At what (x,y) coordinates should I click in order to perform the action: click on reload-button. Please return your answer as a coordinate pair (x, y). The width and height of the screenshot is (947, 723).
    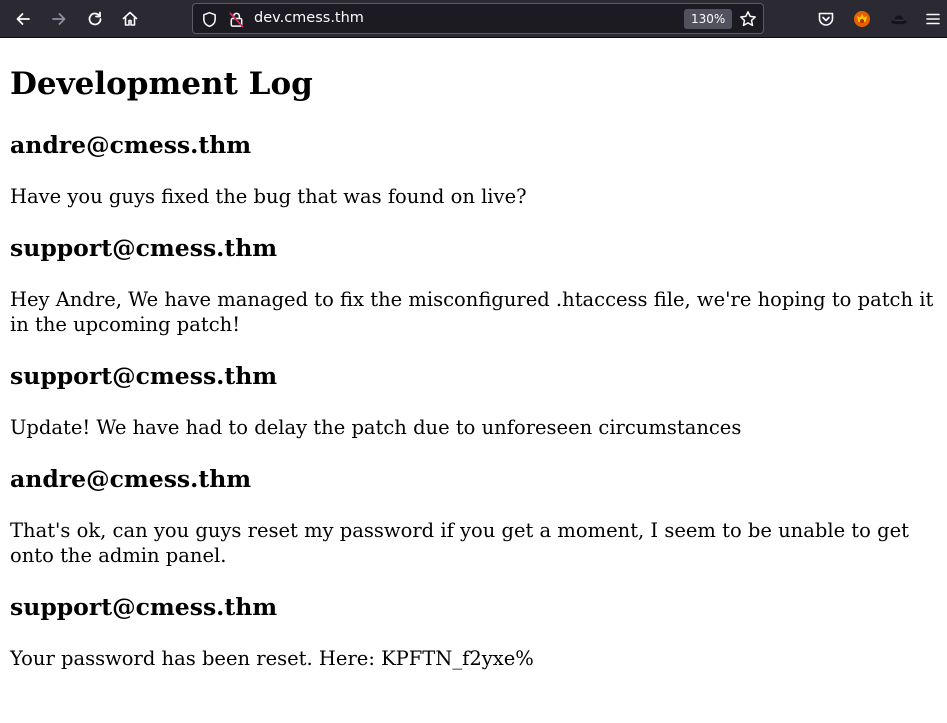
    Looking at the image, I should click on (95, 19).